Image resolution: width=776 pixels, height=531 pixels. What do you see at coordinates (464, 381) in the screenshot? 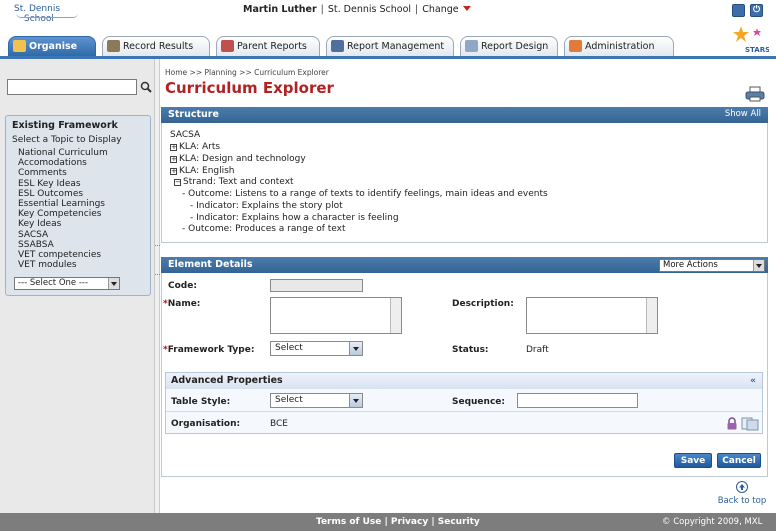
I see `advanced-properties-header: Advanced Properties «` at bounding box center [464, 381].